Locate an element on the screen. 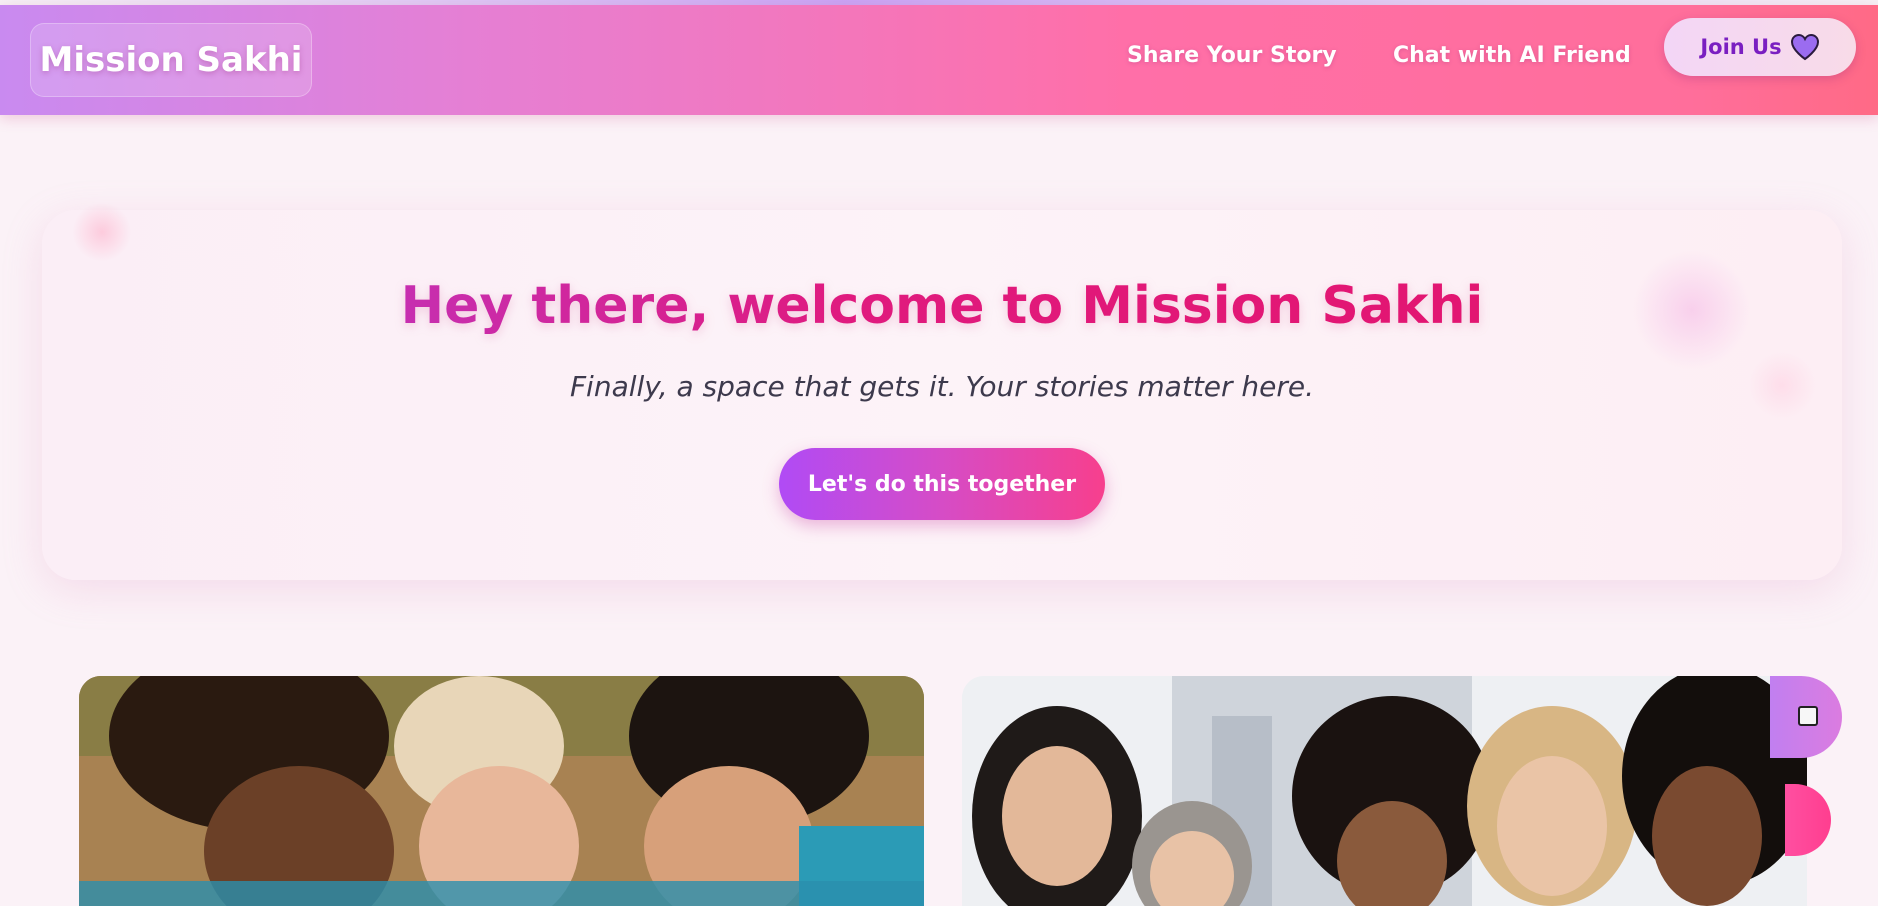  chat-icon is located at coordinates (1808, 716).